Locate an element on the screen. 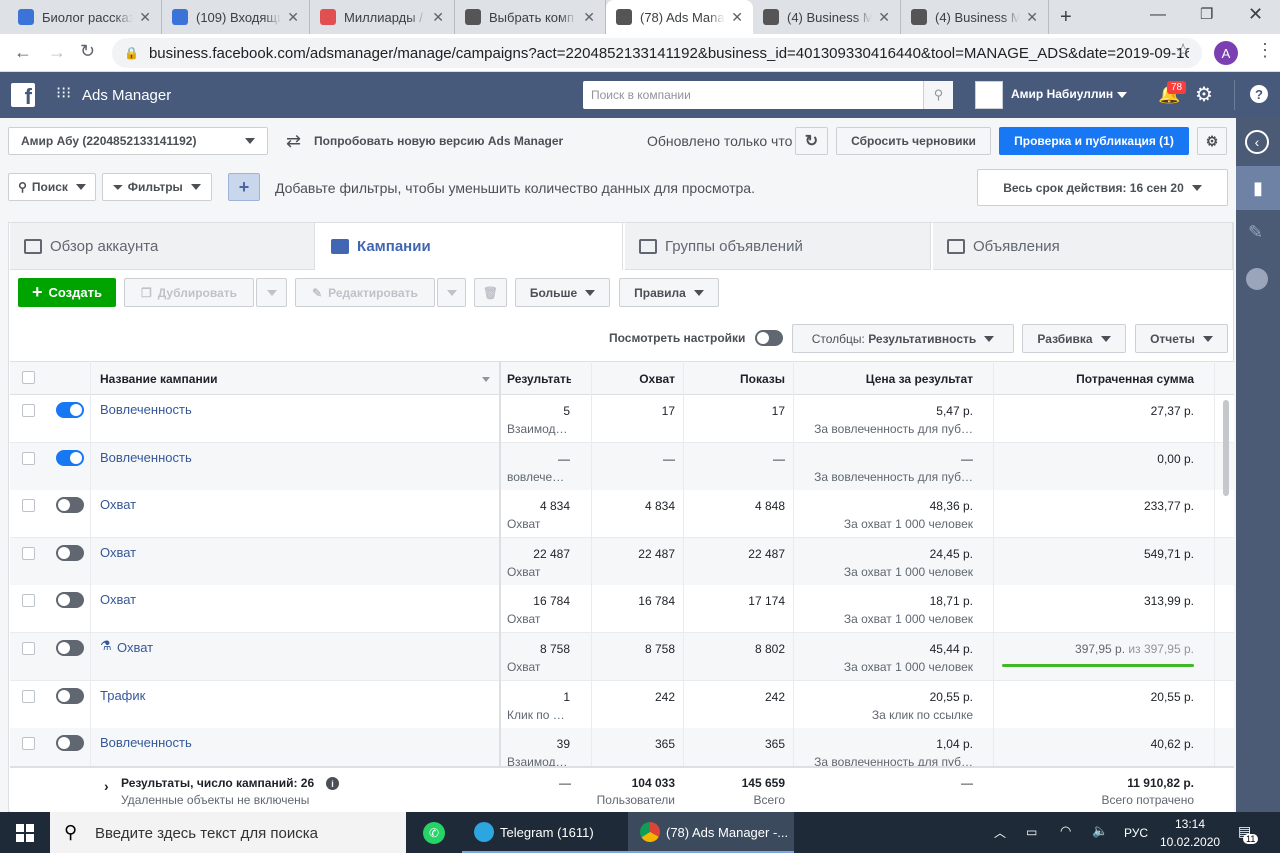  header-impressions: Показы is located at coordinates (734, 379).